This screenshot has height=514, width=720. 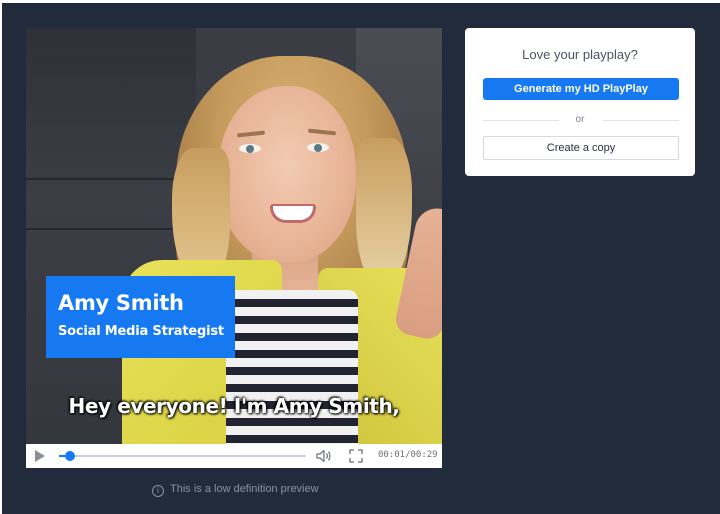 What do you see at coordinates (356, 456) in the screenshot?
I see `fullscreen-icon` at bounding box center [356, 456].